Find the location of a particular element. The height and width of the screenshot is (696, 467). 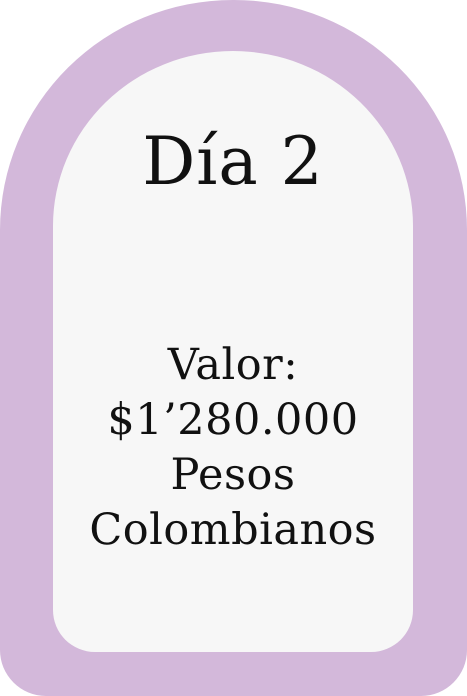

day-title: Día 2 is located at coordinates (233, 161).